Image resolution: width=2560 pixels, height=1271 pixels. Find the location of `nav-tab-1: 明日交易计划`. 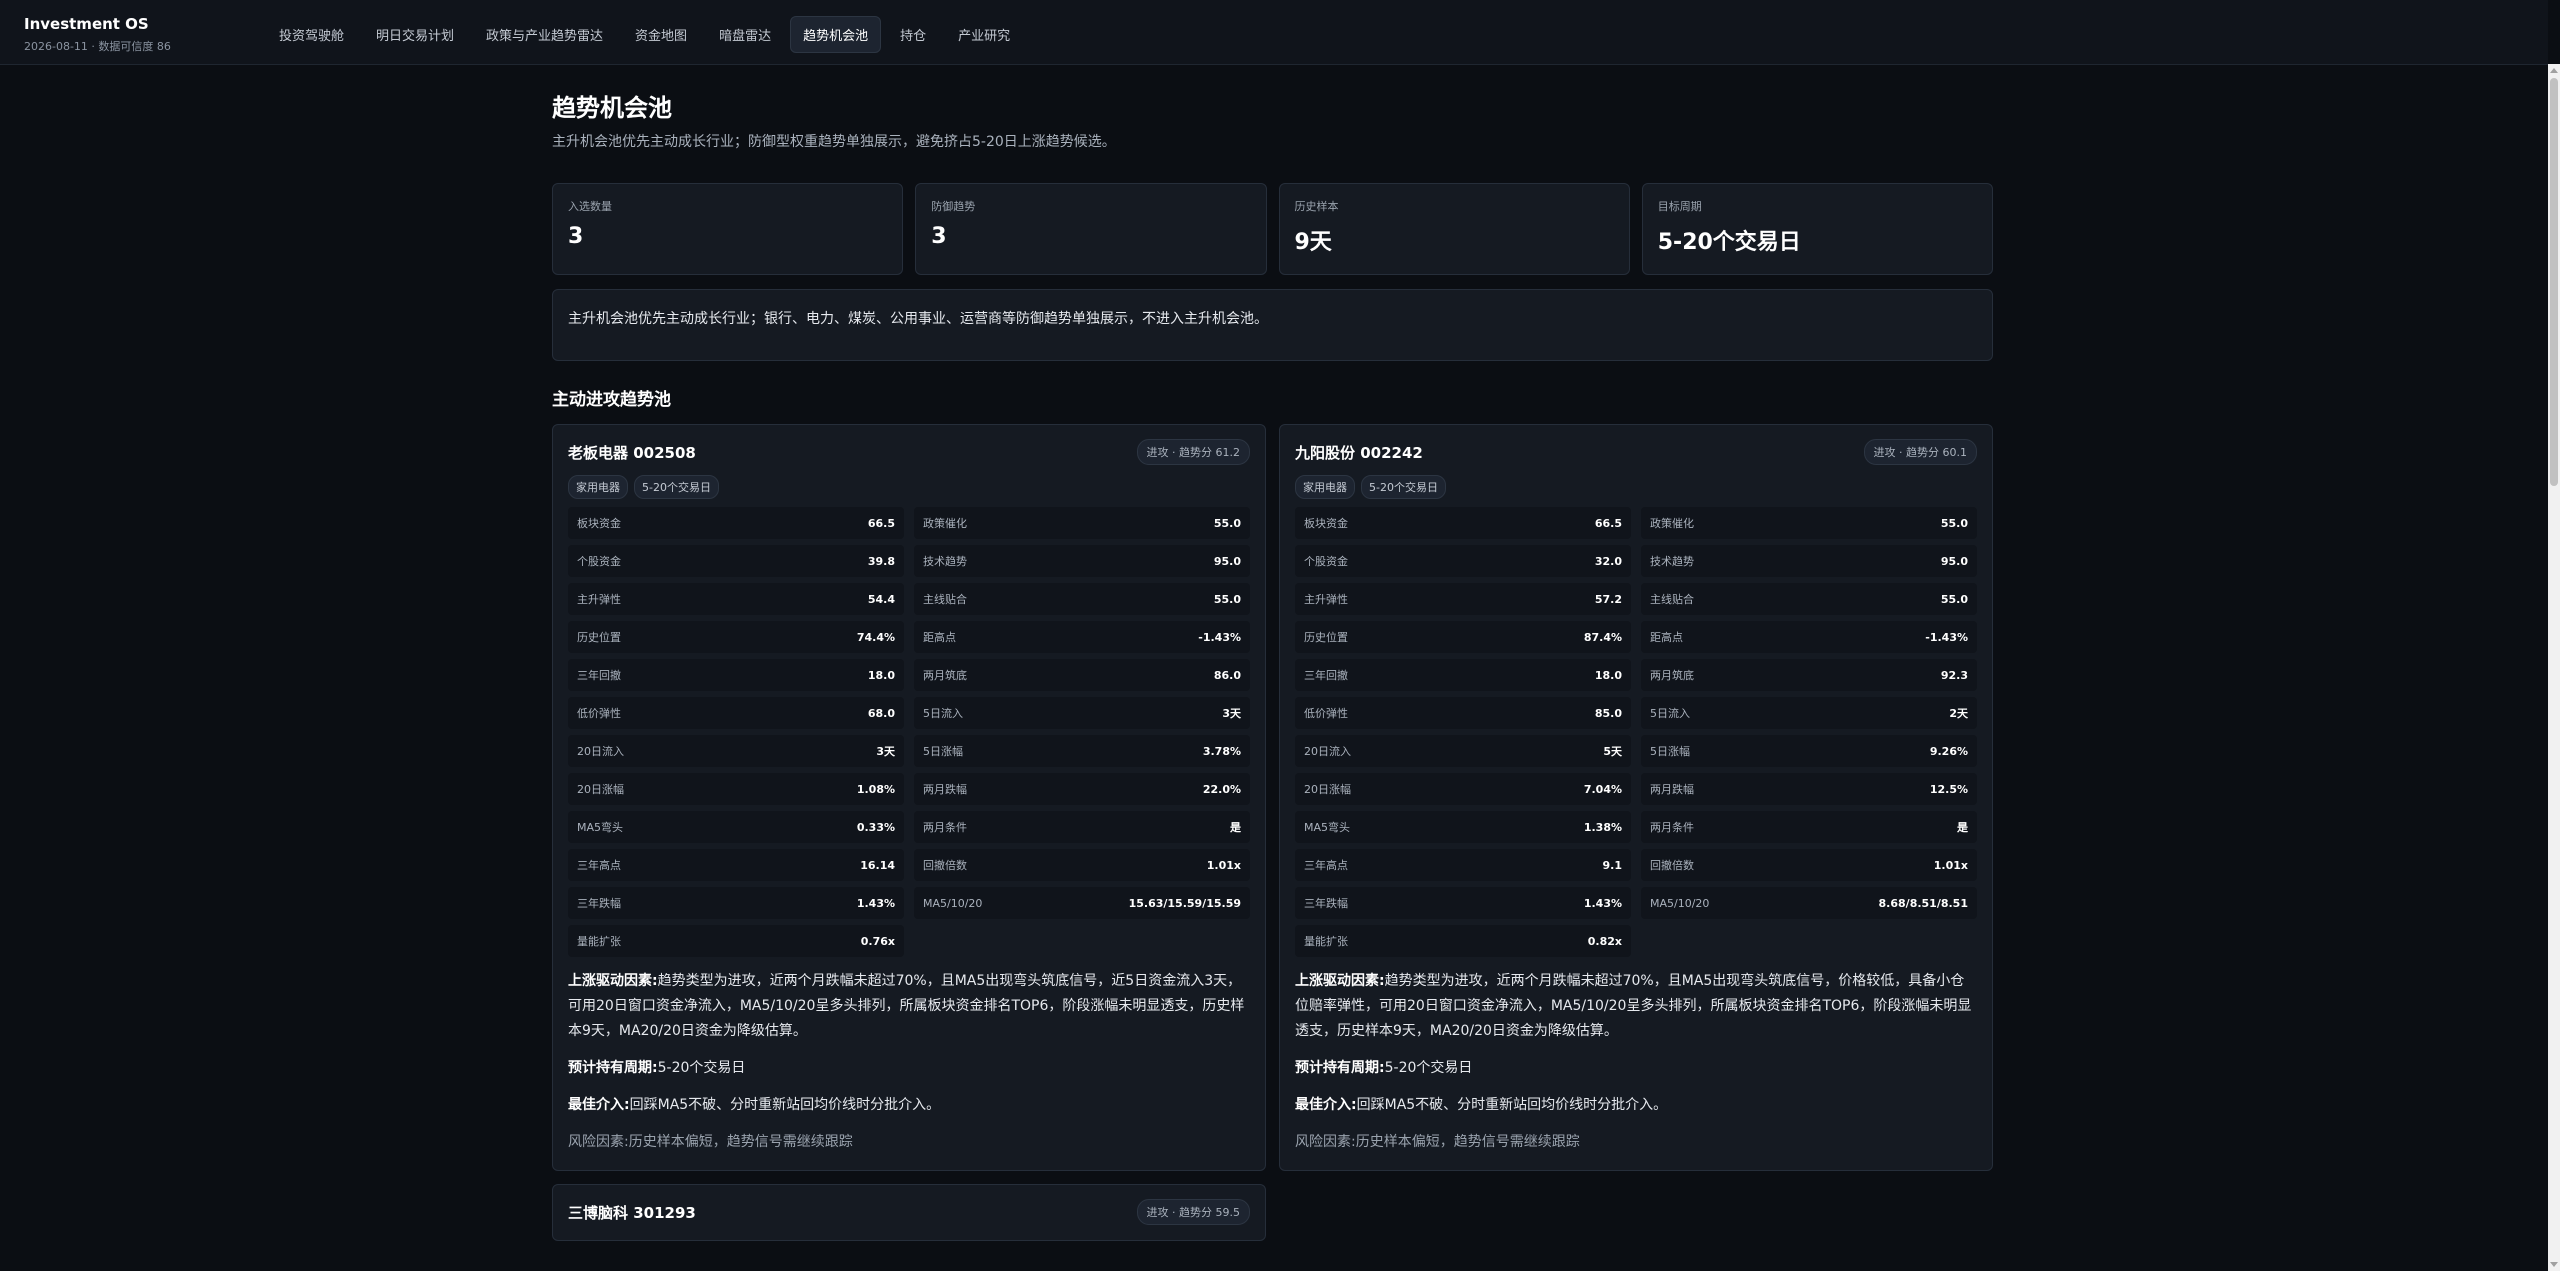

nav-tab-1: 明日交易计划 is located at coordinates (415, 34).